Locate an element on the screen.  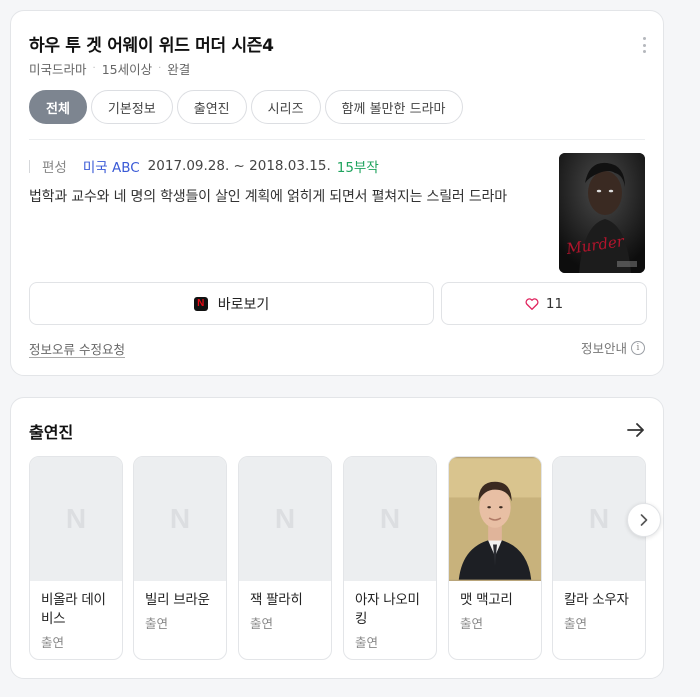
cast-name: 맷 맥고리 is located at coordinates (486, 600).